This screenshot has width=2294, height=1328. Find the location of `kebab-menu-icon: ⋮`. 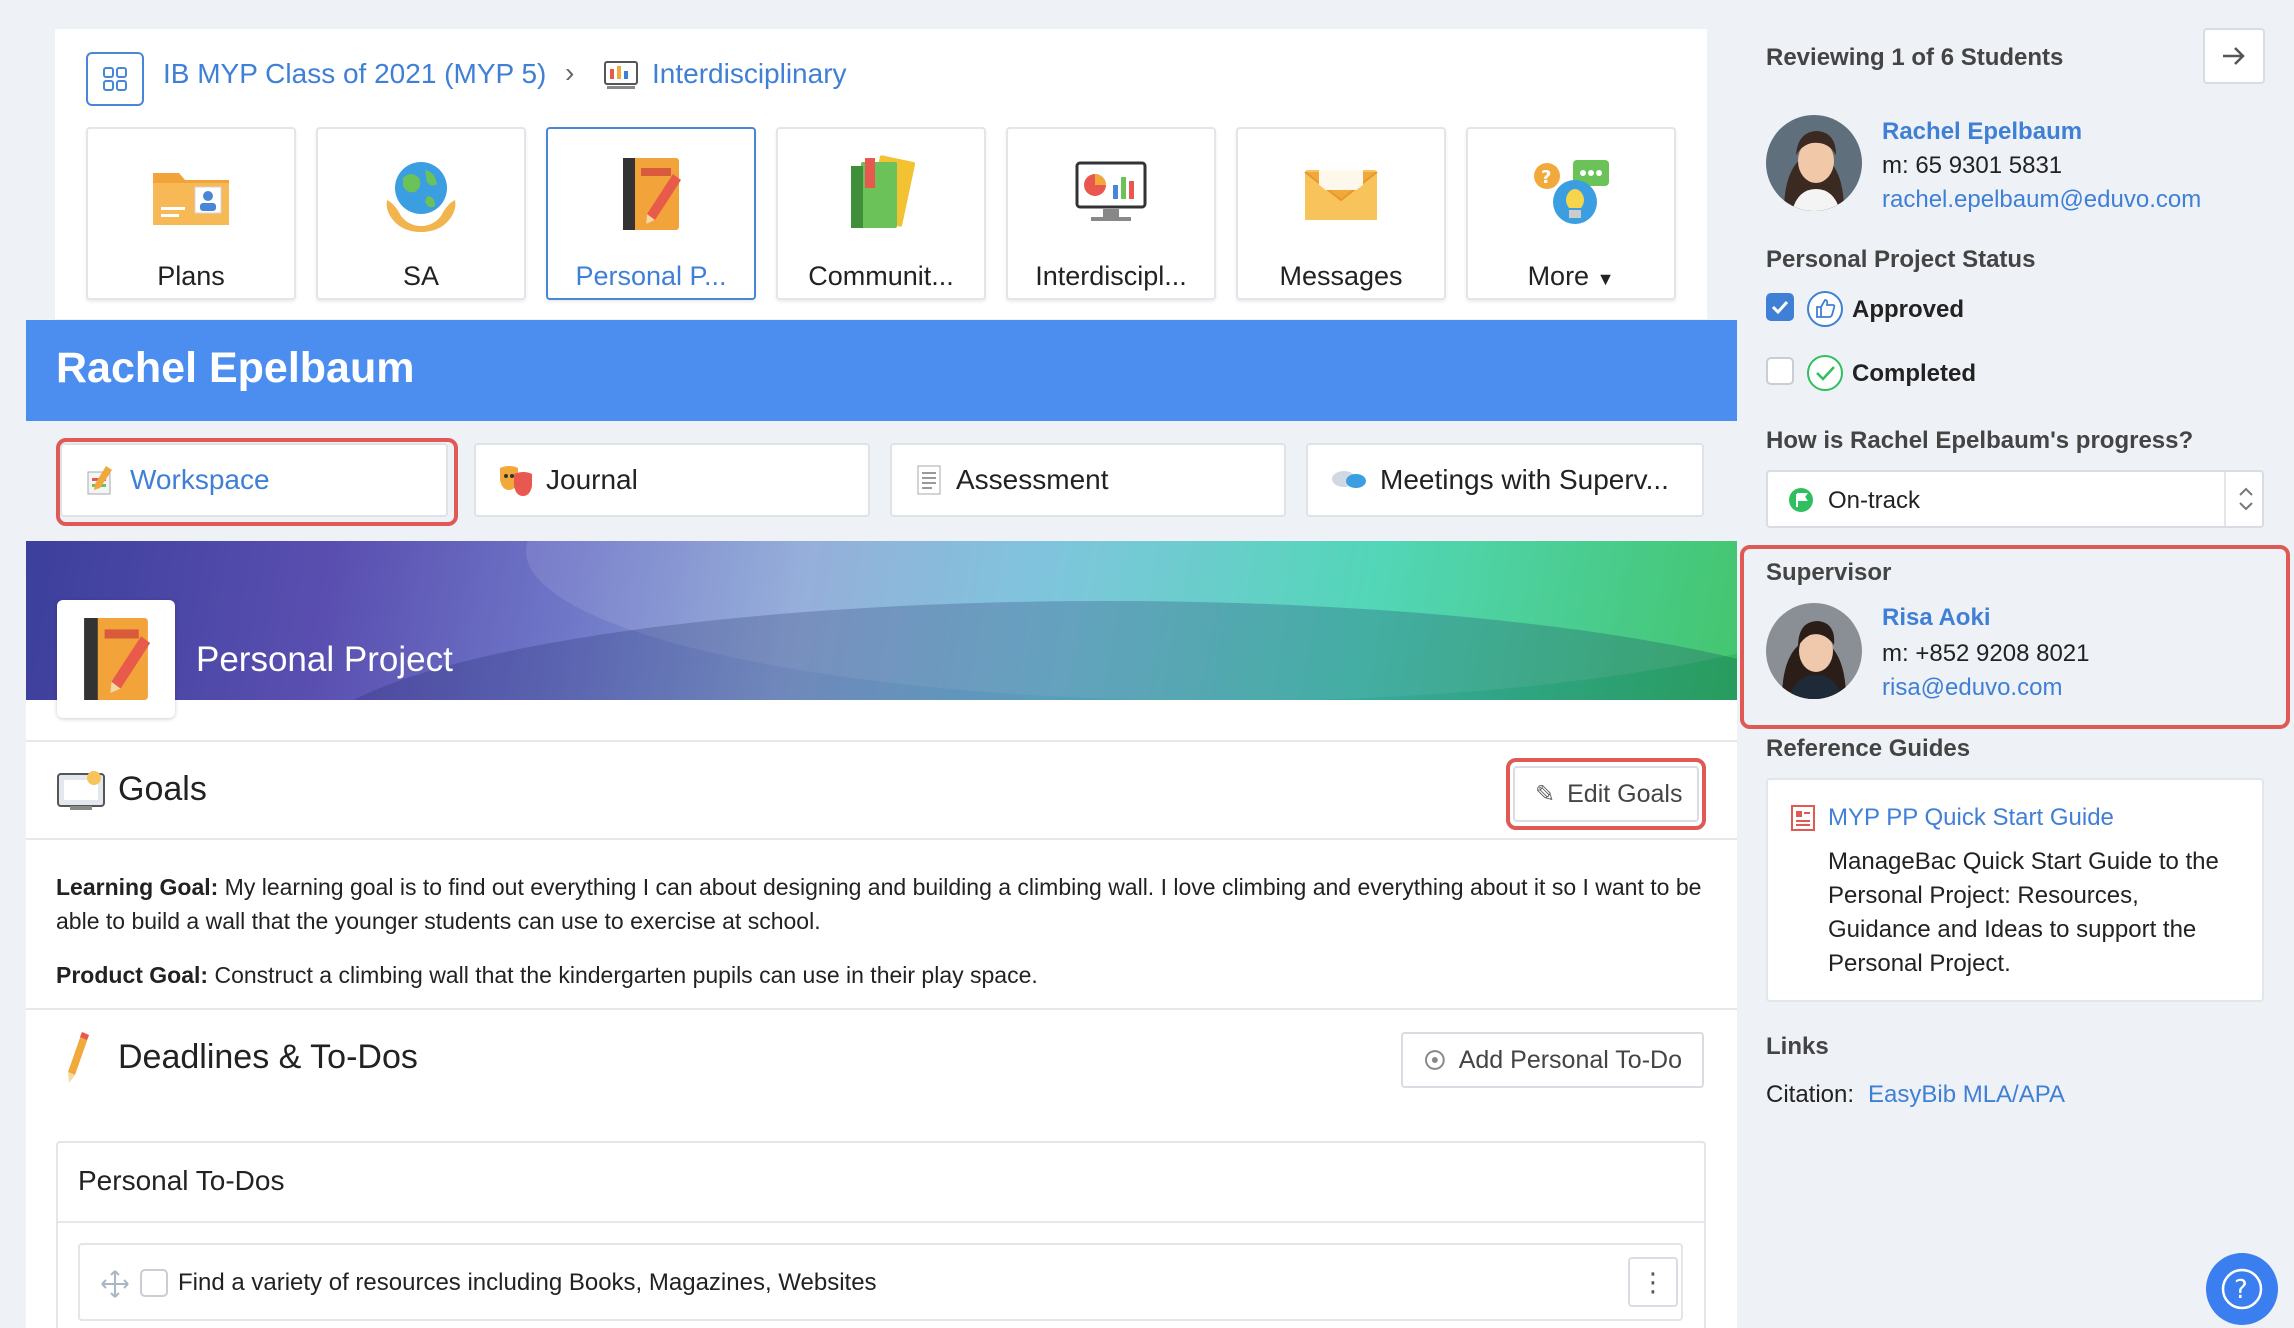

kebab-menu-icon: ⋮ is located at coordinates (1653, 1281).